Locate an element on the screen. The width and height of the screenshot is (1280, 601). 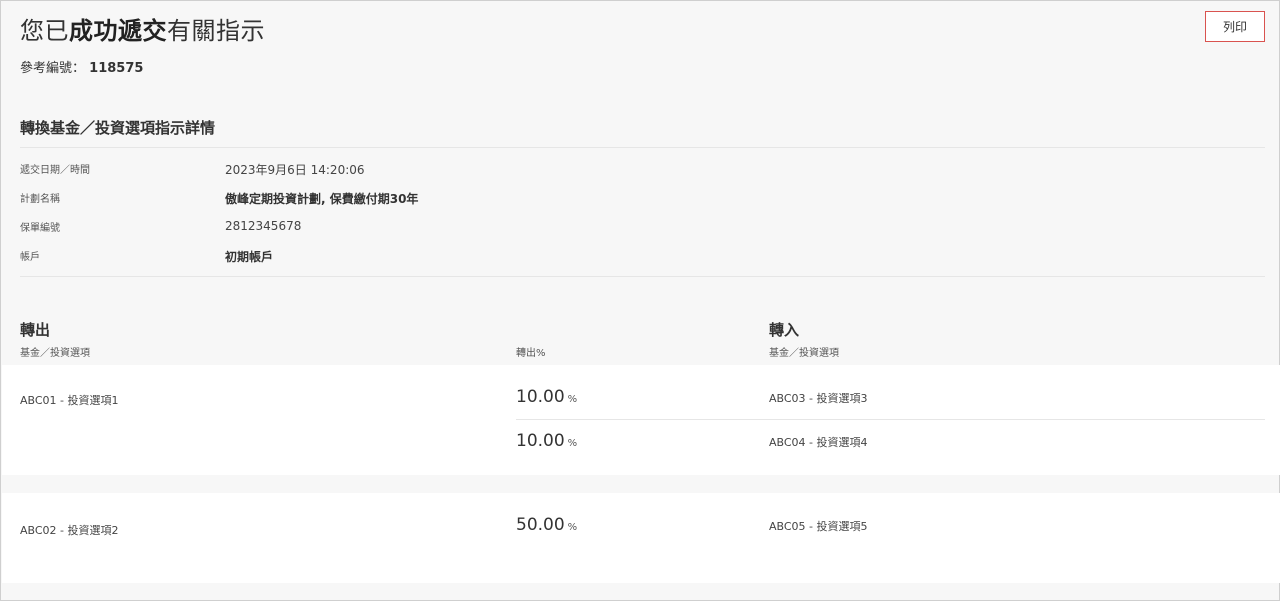
page-title: 您已成功遞交有關指示 is located at coordinates (142, 28).